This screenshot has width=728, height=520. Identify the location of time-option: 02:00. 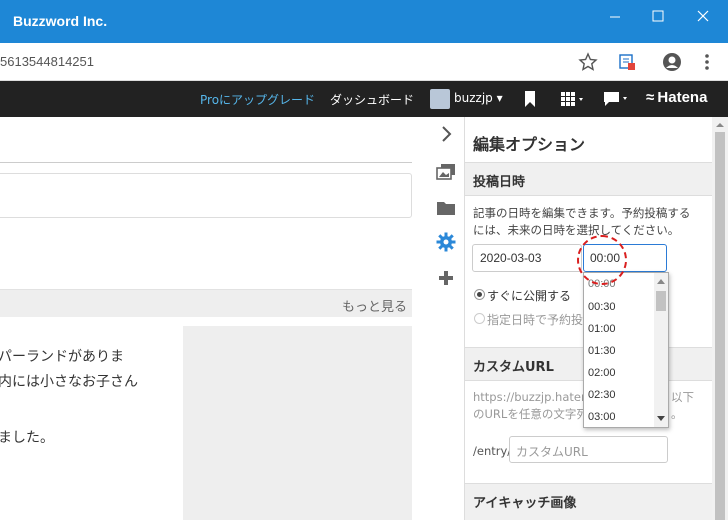
(602, 373).